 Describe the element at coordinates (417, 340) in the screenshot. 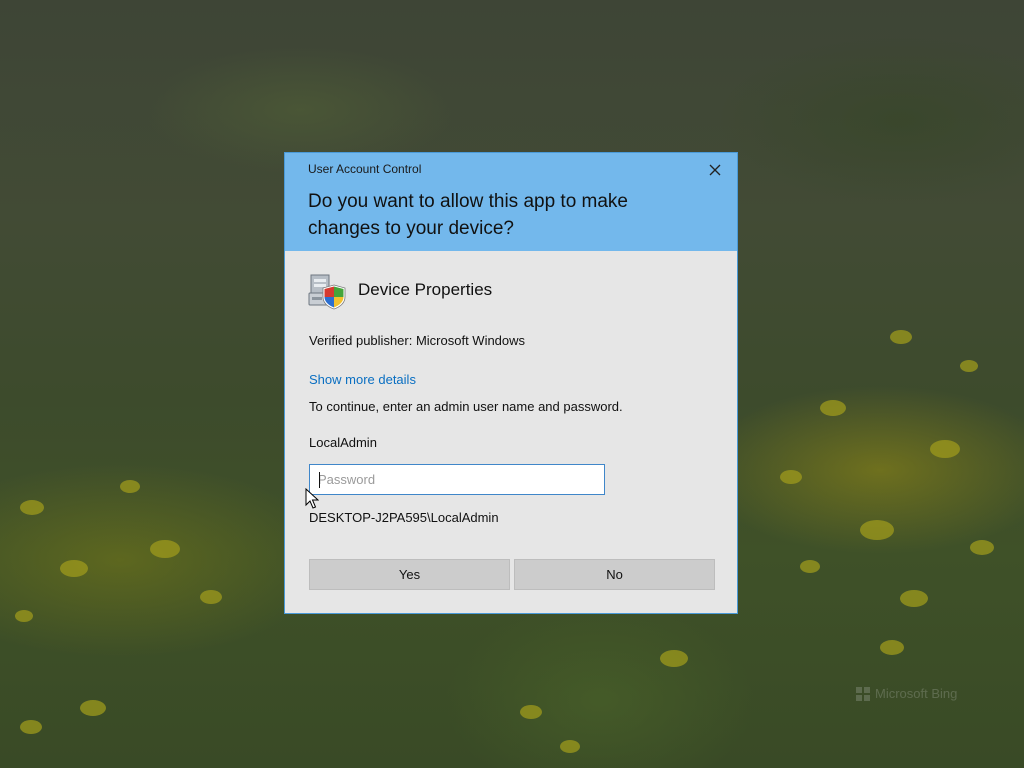

I see `verified-publisher: Verified publisher: Microsoft Windows` at that location.